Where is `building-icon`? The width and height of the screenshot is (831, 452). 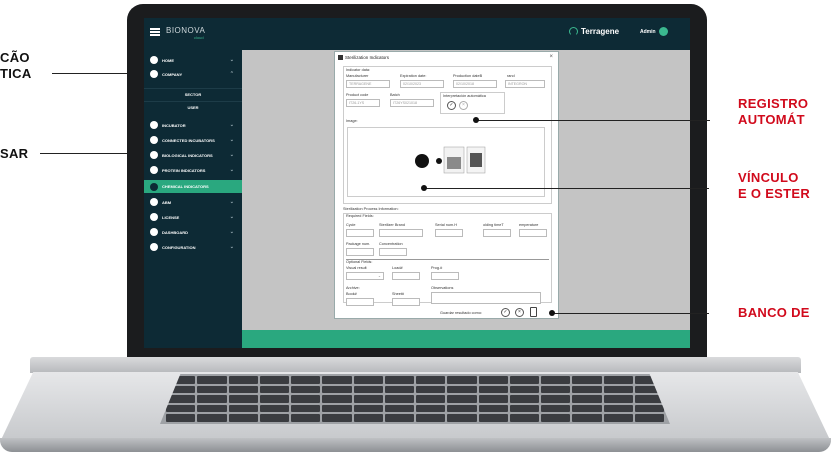
building-icon is located at coordinates (154, 74).